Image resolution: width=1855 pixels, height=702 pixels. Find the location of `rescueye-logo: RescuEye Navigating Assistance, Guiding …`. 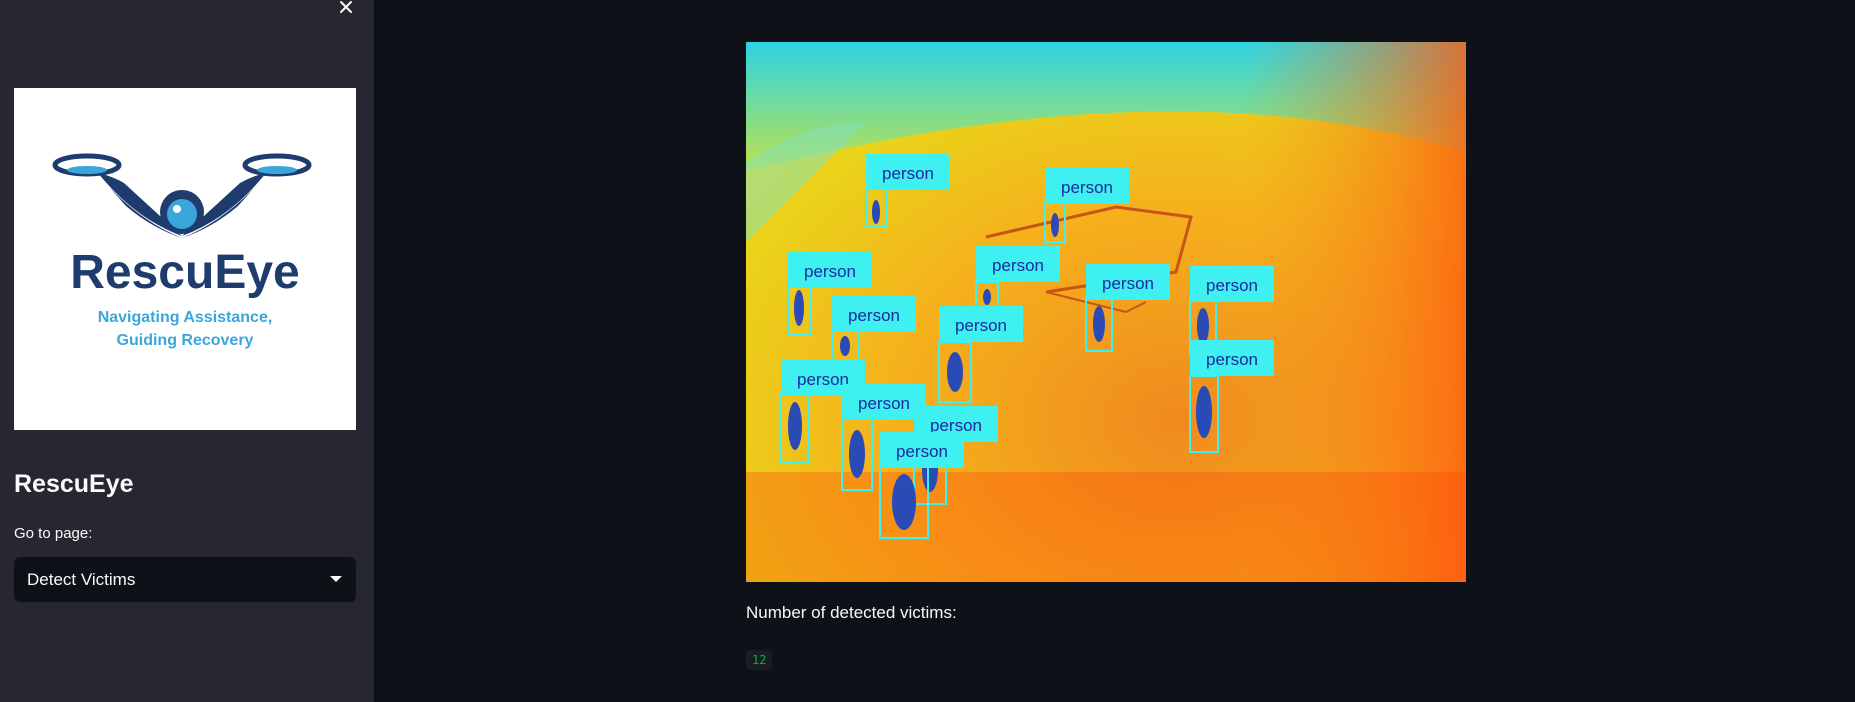

rescueye-logo: RescuEye Navigating Assistance, Guiding … is located at coordinates (185, 259).